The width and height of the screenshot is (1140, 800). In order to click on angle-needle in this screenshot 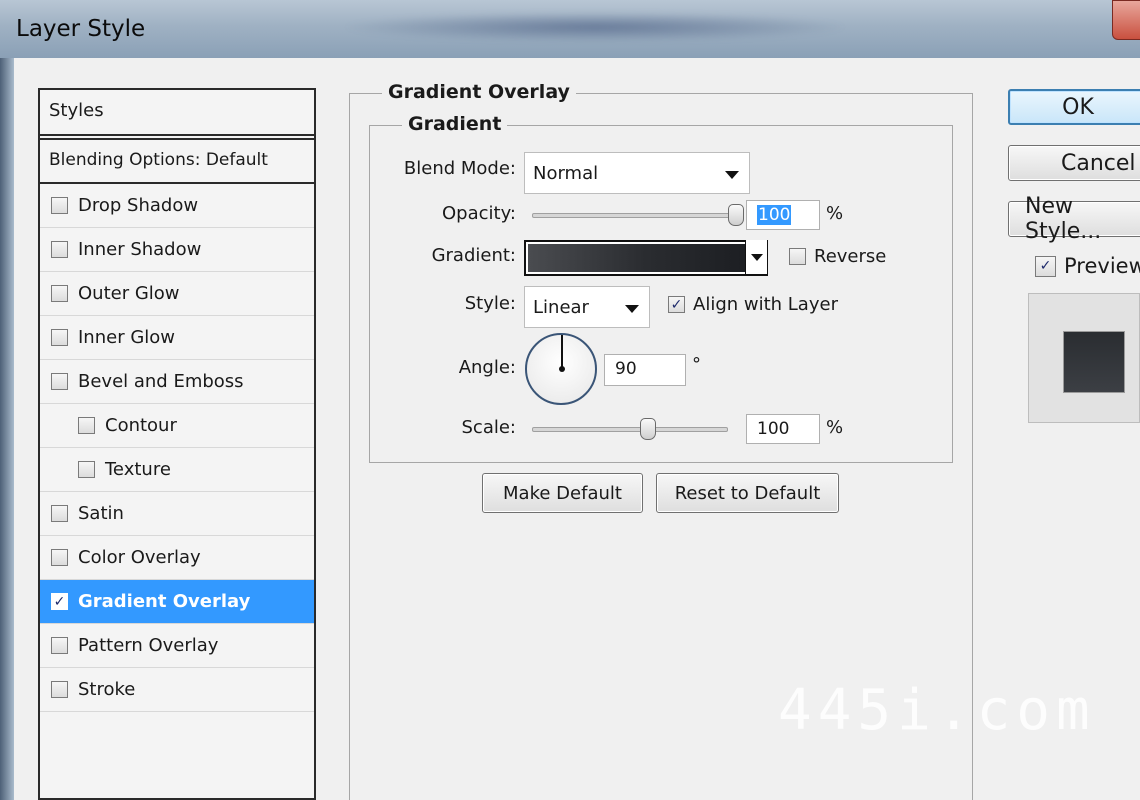, I will do `click(562, 352)`.